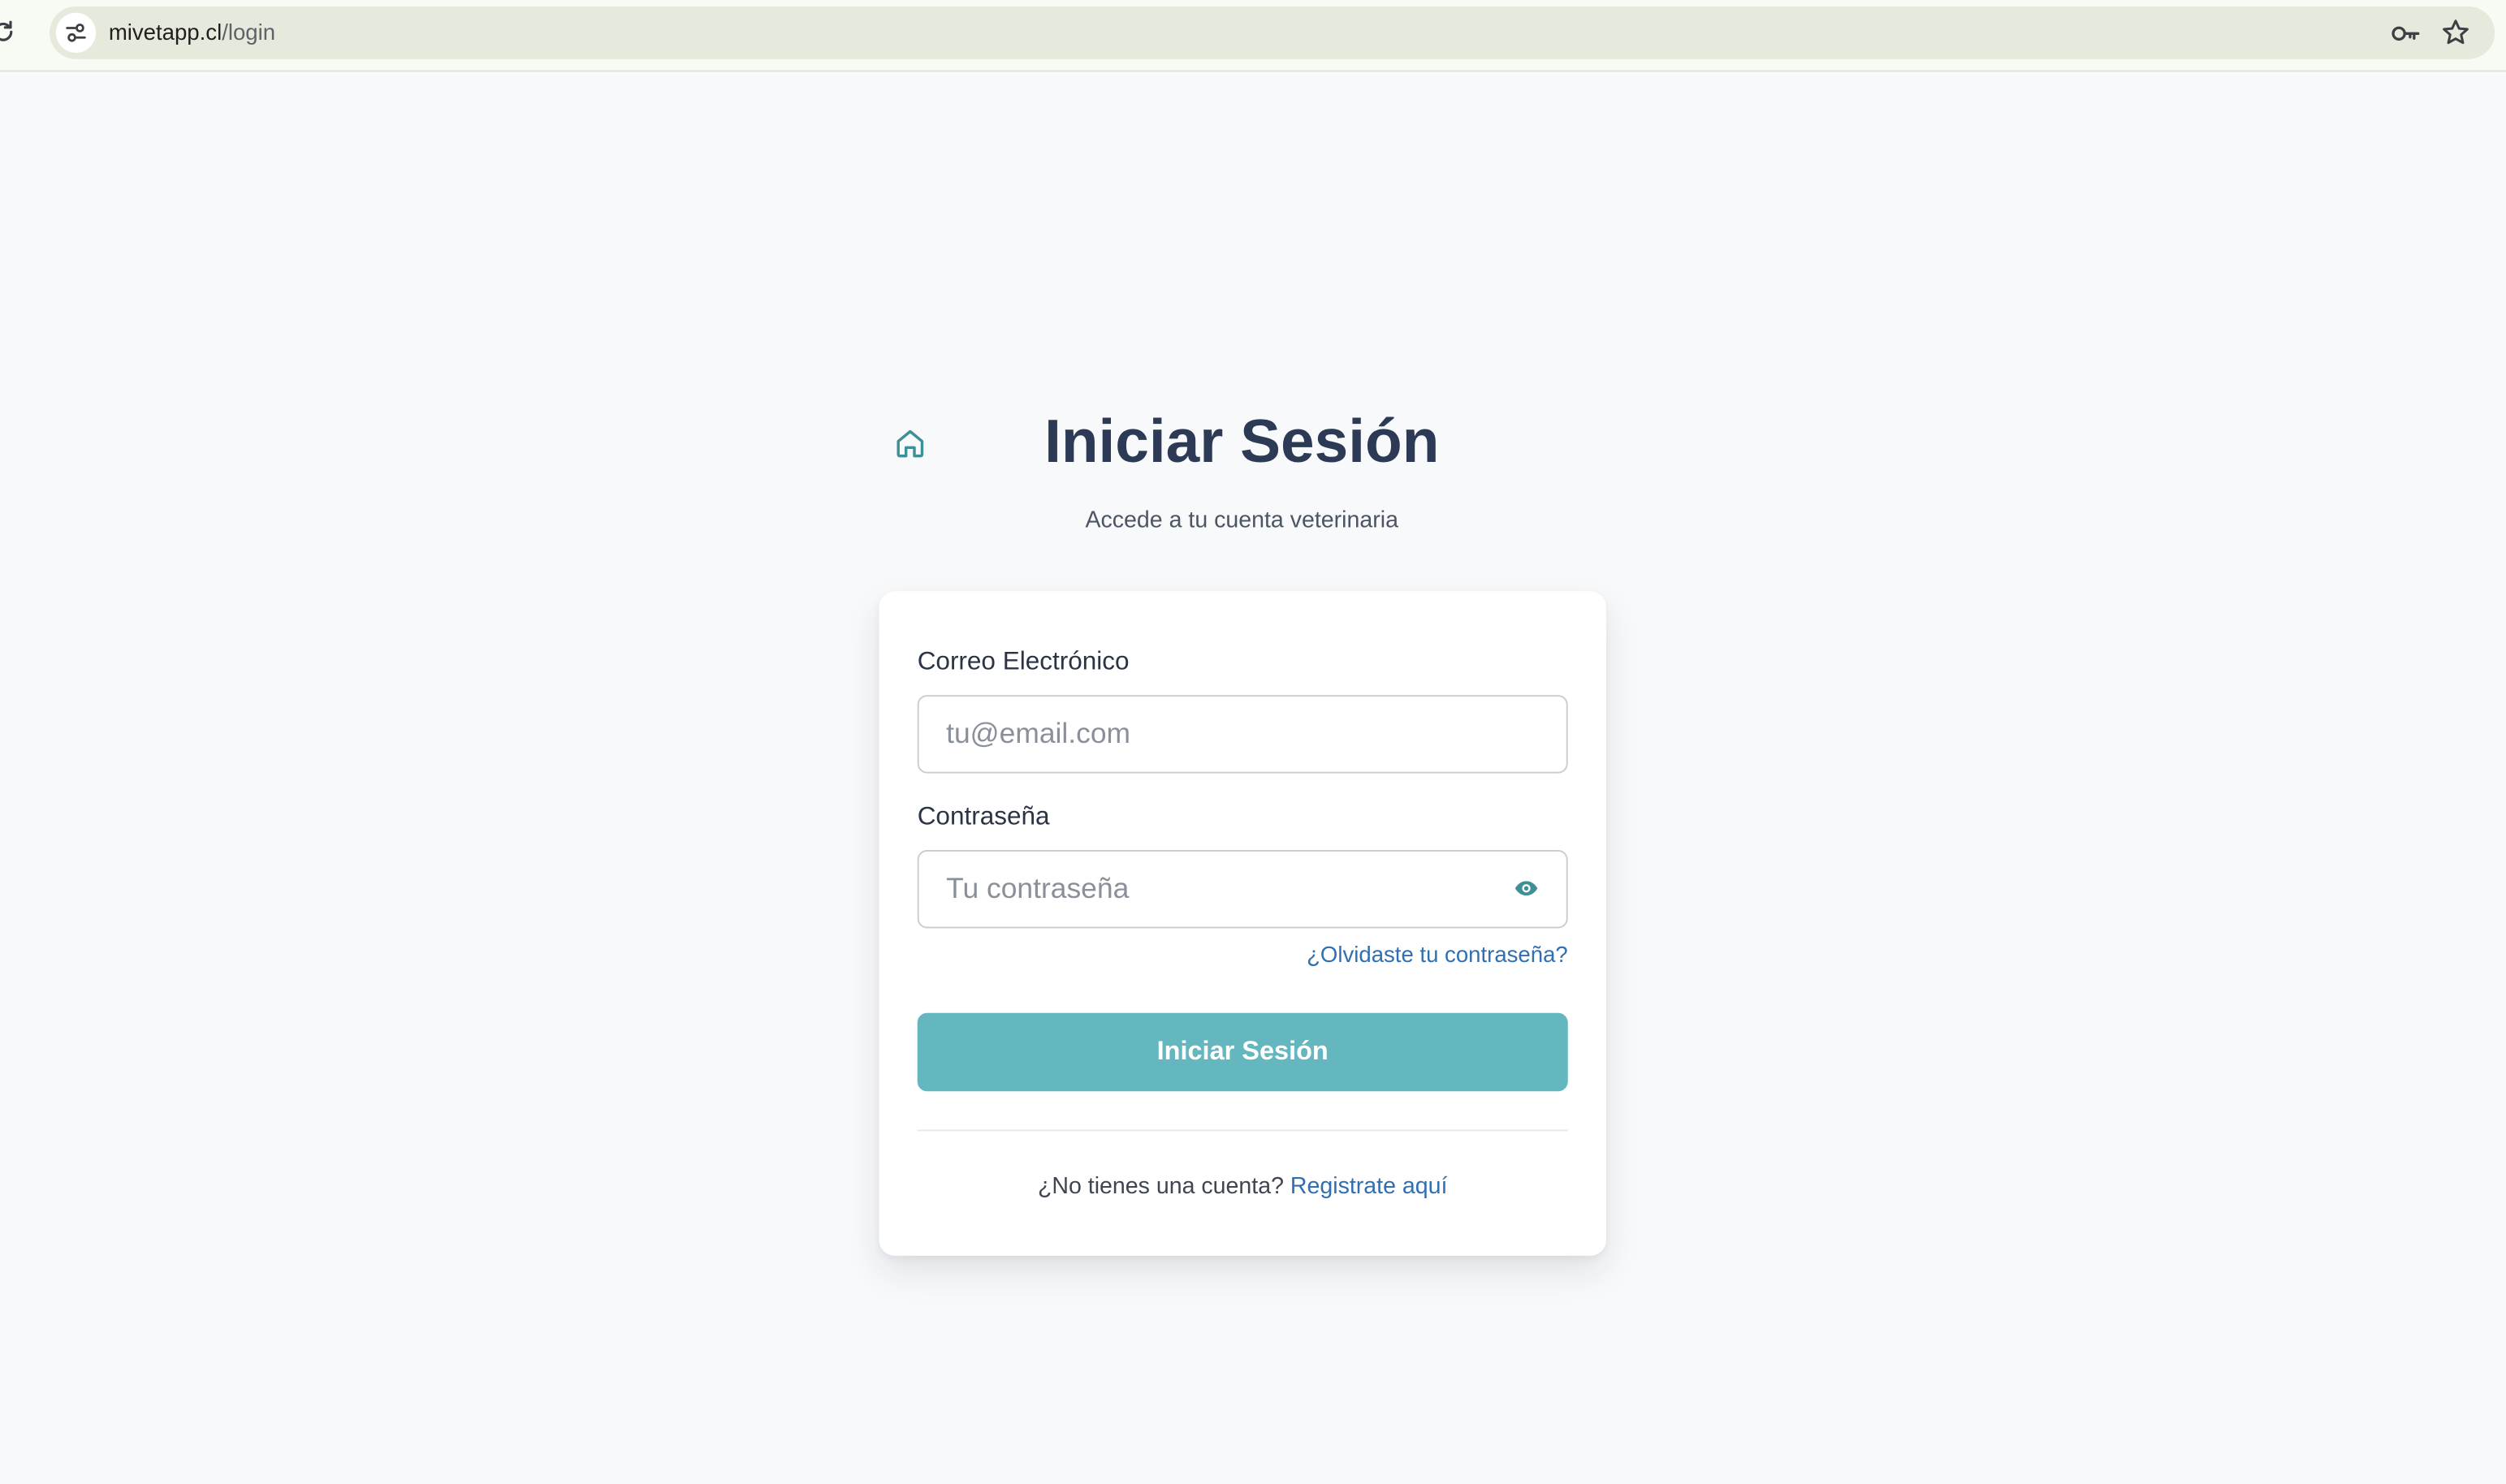 Image resolution: width=2506 pixels, height=1484 pixels. I want to click on key-icon, so click(2405, 34).